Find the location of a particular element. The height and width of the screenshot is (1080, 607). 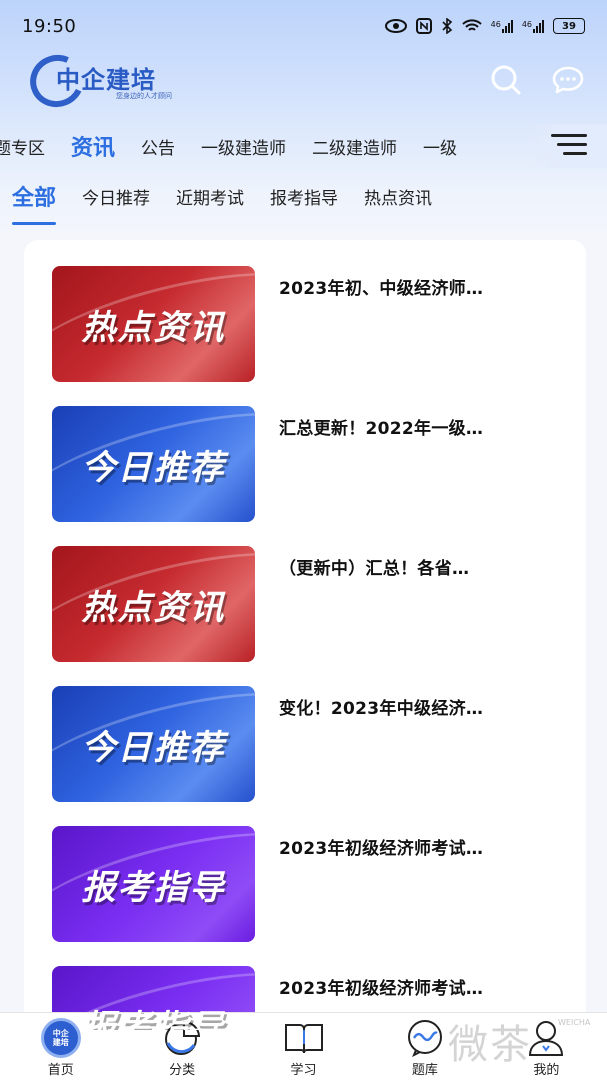

message-icon is located at coordinates (568, 80).